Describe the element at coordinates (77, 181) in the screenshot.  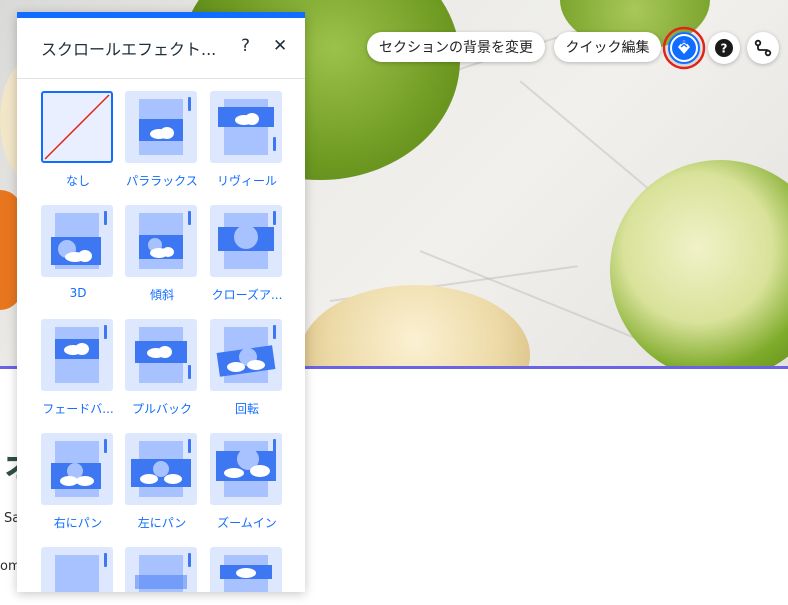
I see `effect-label: なし` at that location.